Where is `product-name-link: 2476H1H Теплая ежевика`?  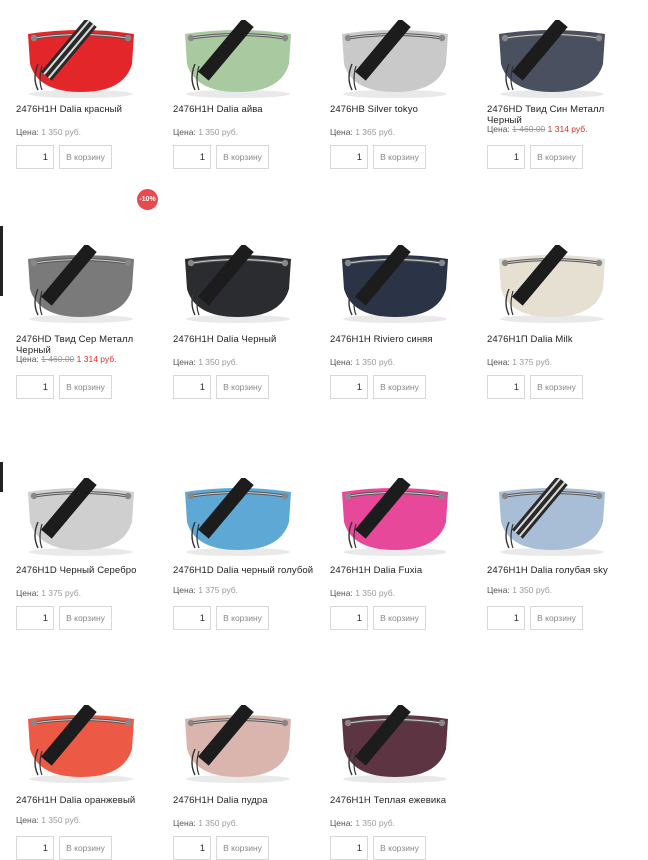 product-name-link: 2476H1H Теплая ежевика is located at coordinates (405, 800).